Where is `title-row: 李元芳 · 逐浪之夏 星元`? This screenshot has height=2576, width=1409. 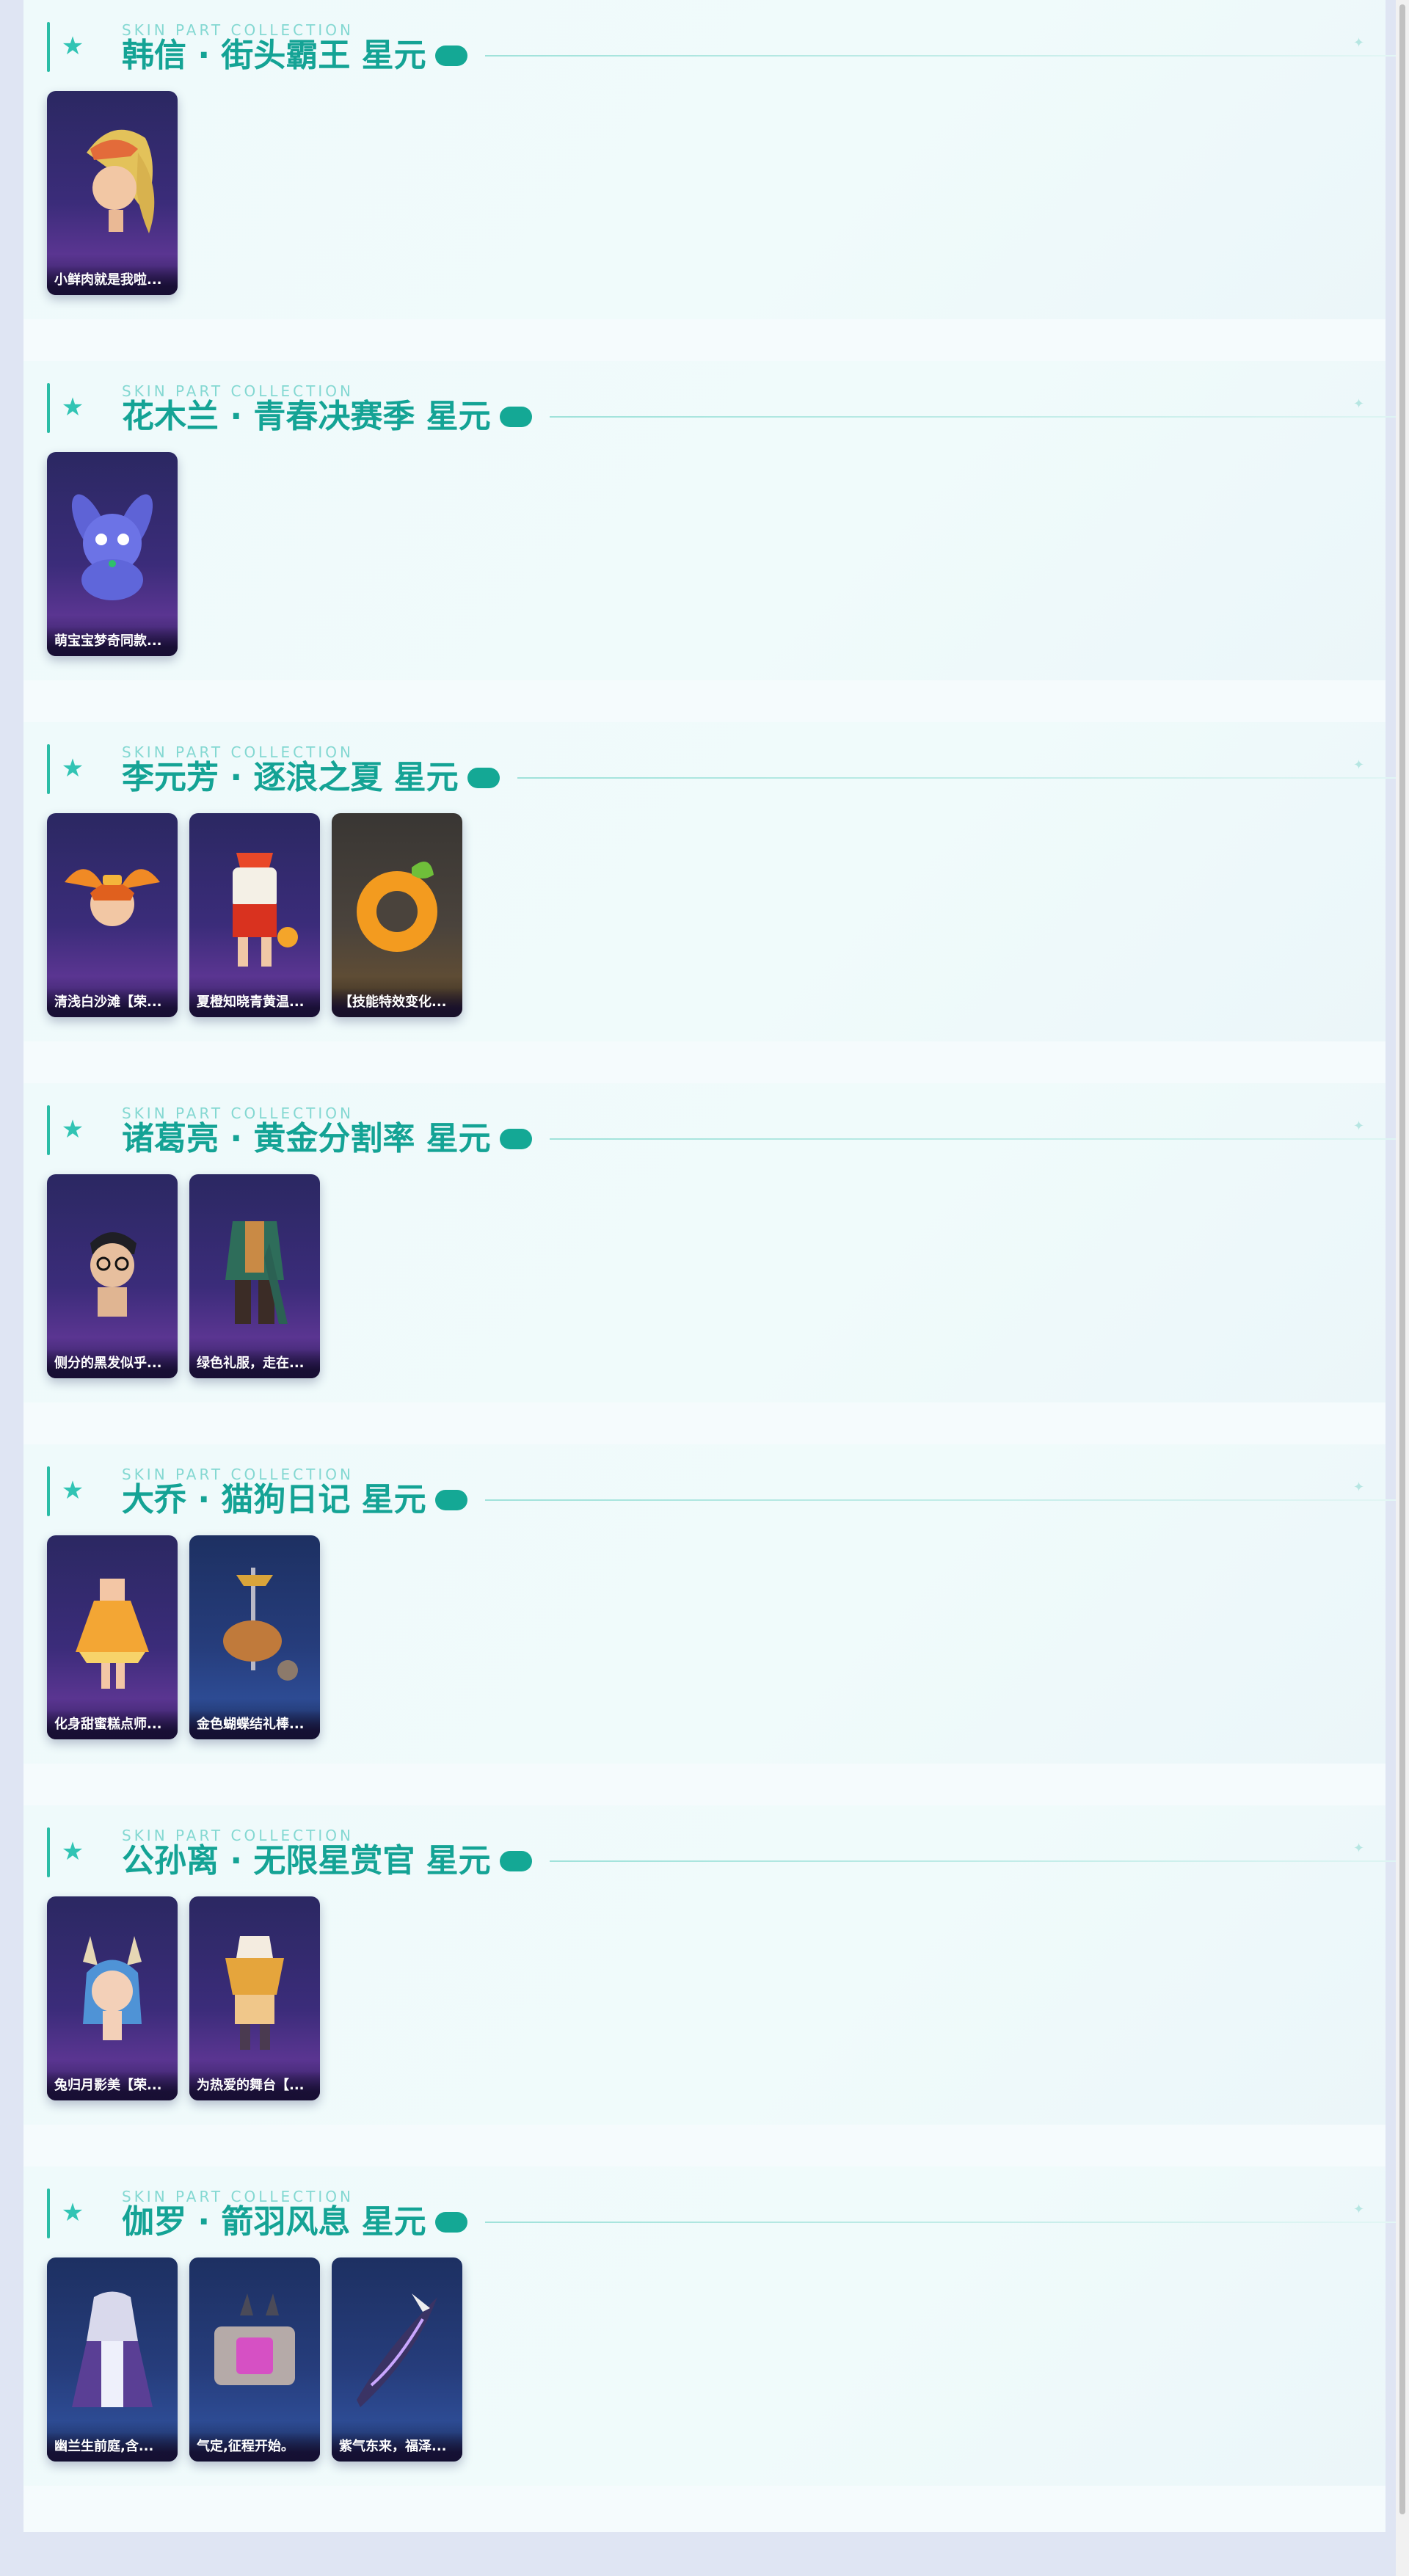
title-row: 李元芳 · 逐浪之夏 星元 is located at coordinates (766, 777).